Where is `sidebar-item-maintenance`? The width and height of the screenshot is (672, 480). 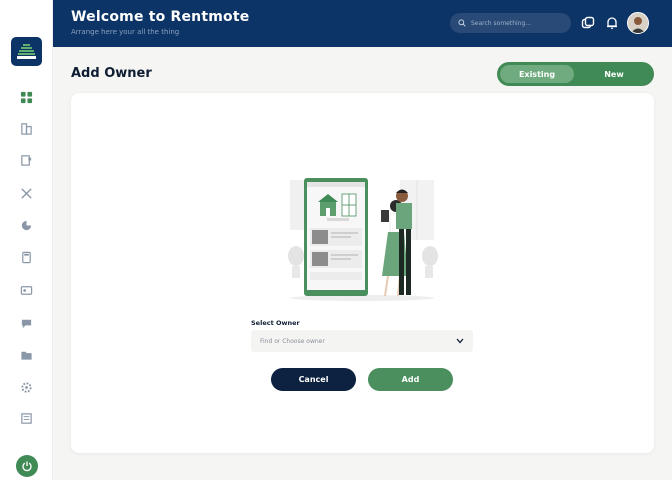
sidebar-item-maintenance is located at coordinates (26, 193).